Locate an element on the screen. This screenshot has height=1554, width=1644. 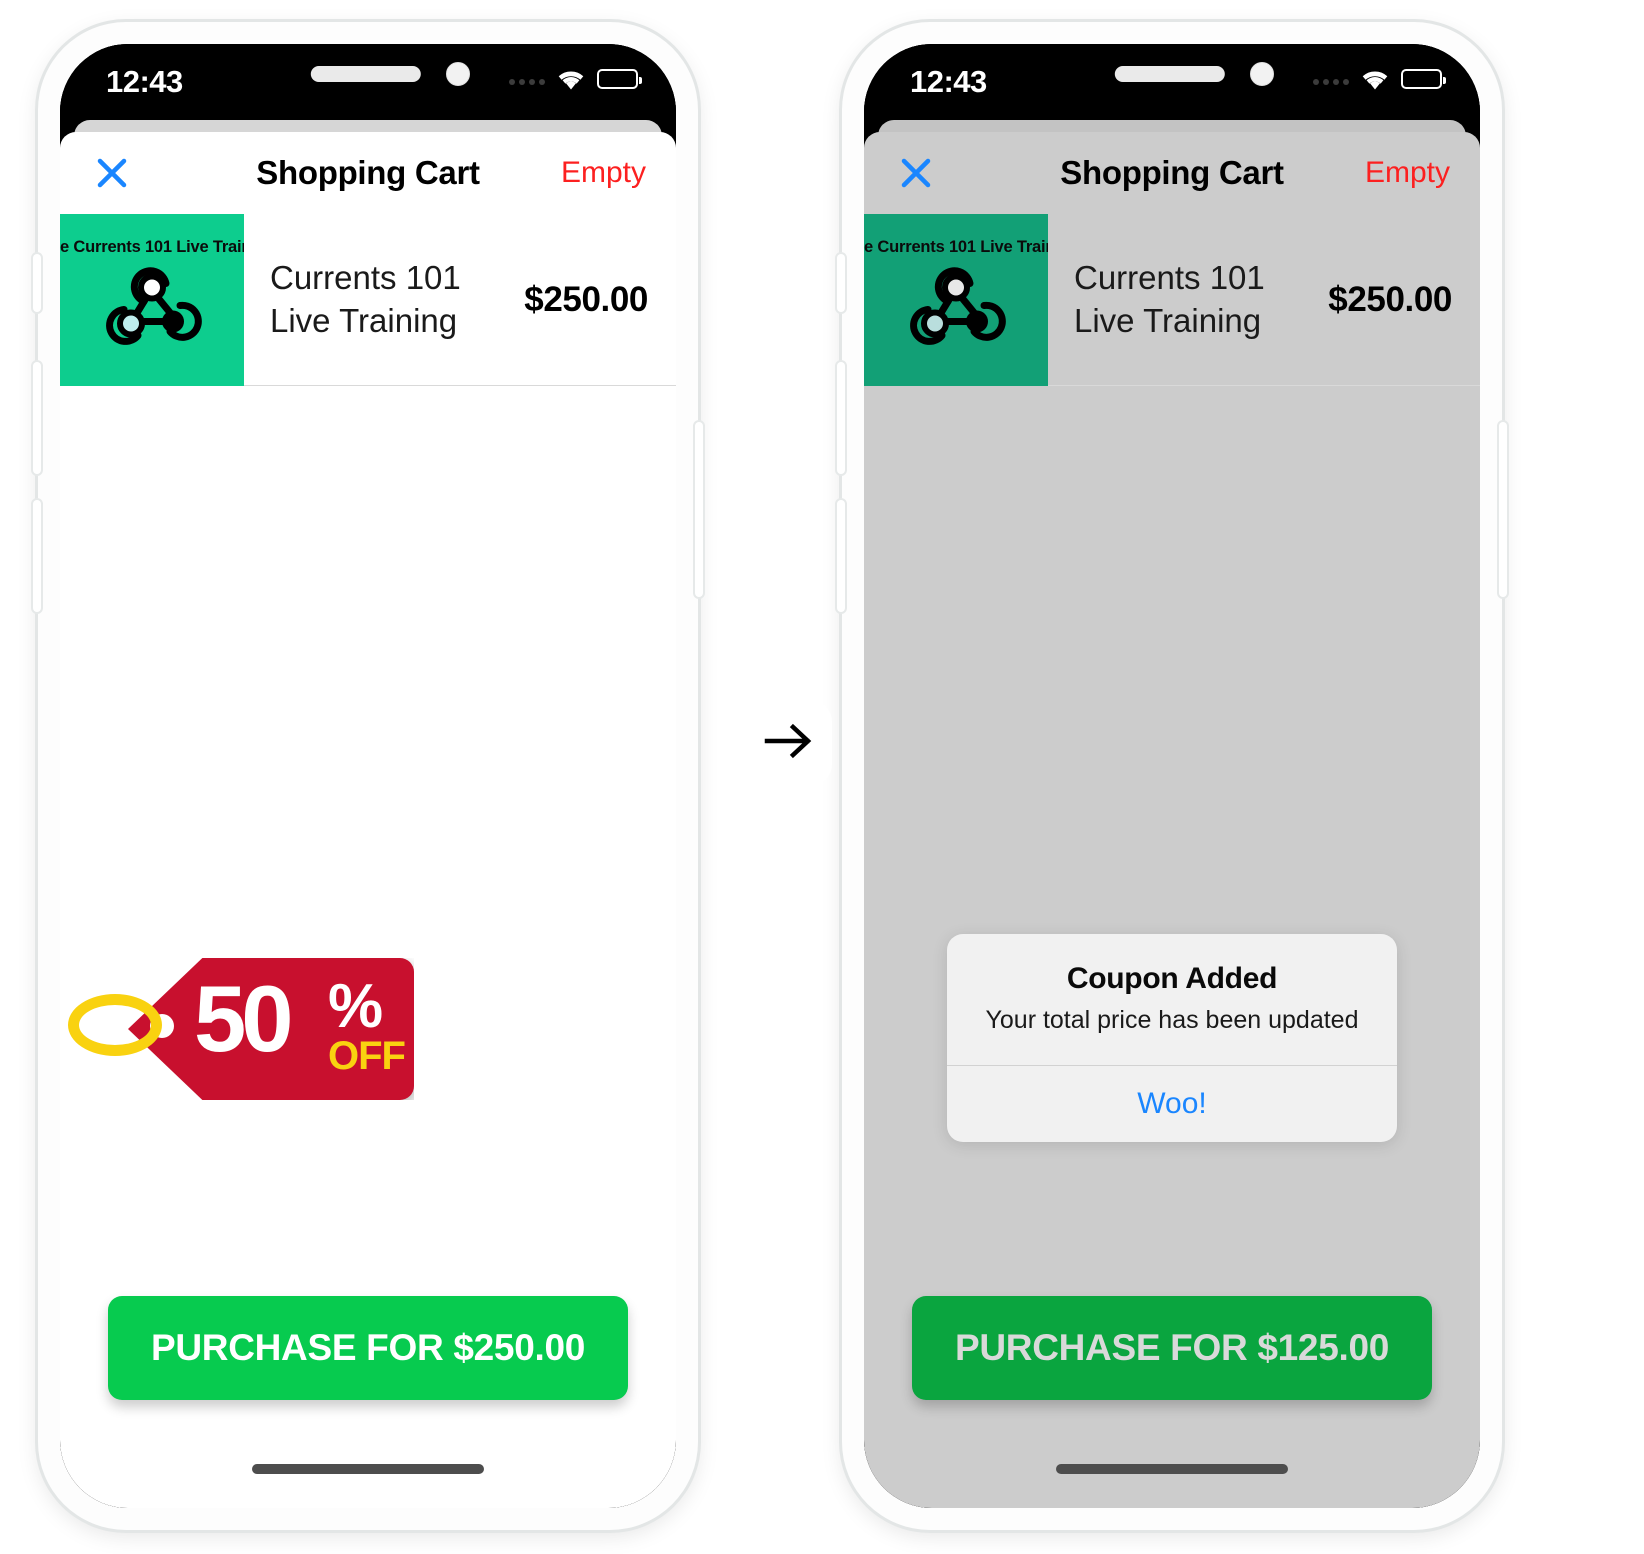
purchase-button: PURCHASE FOR $250.00 is located at coordinates (368, 1348).